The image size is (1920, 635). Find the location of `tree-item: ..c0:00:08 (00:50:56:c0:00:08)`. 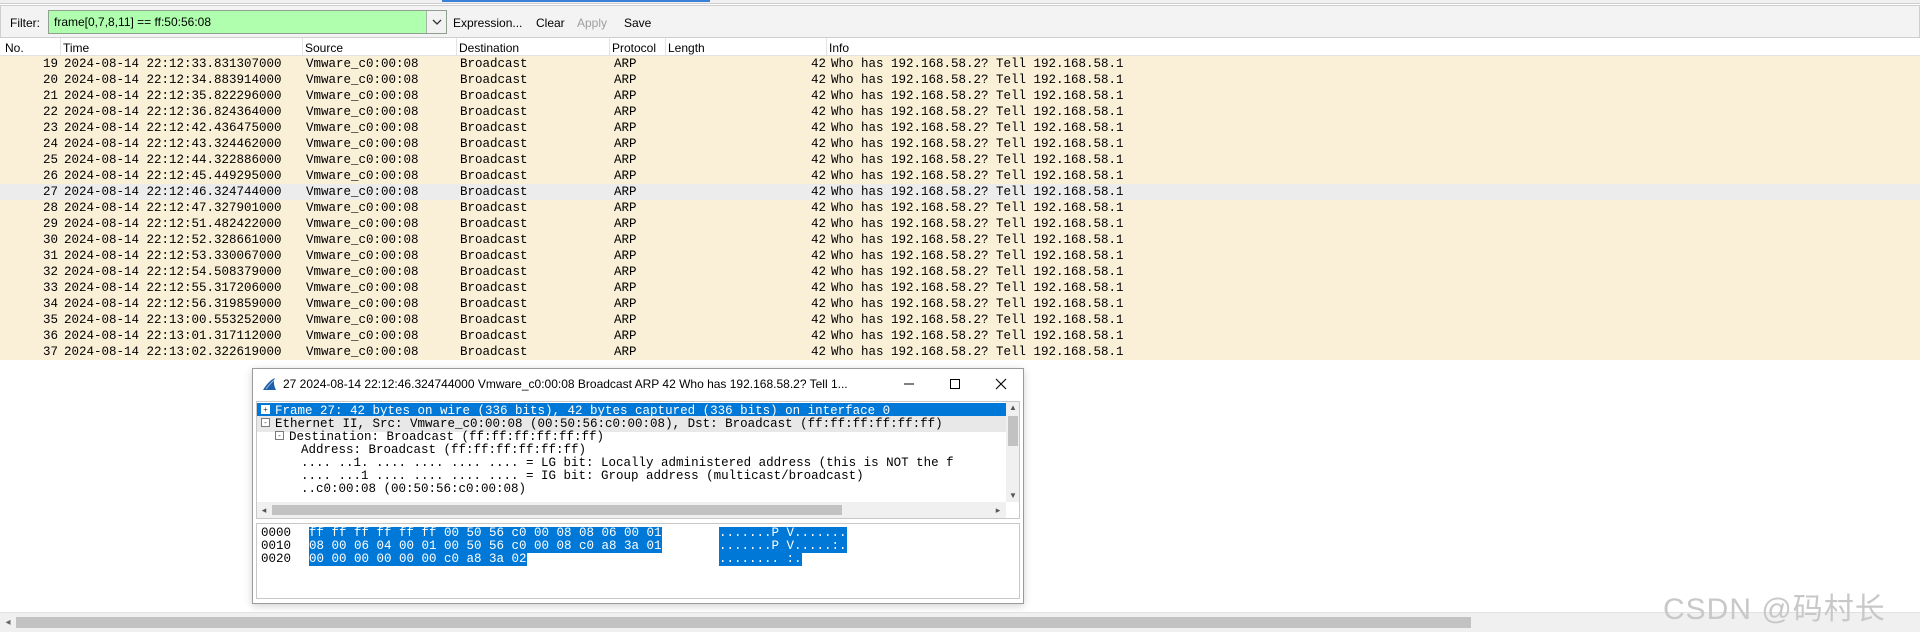

tree-item: ..c0:00:08 (00:50:56:c0:00:08) is located at coordinates (391, 489).